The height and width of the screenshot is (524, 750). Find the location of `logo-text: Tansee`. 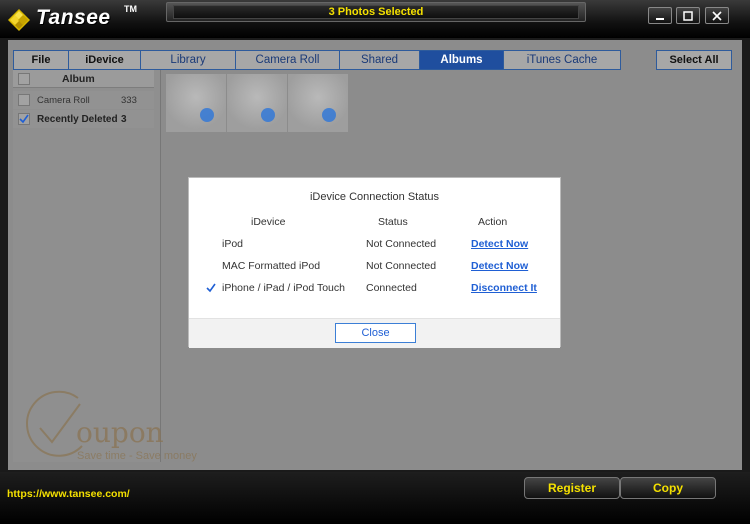

logo-text: Tansee is located at coordinates (73, 17).